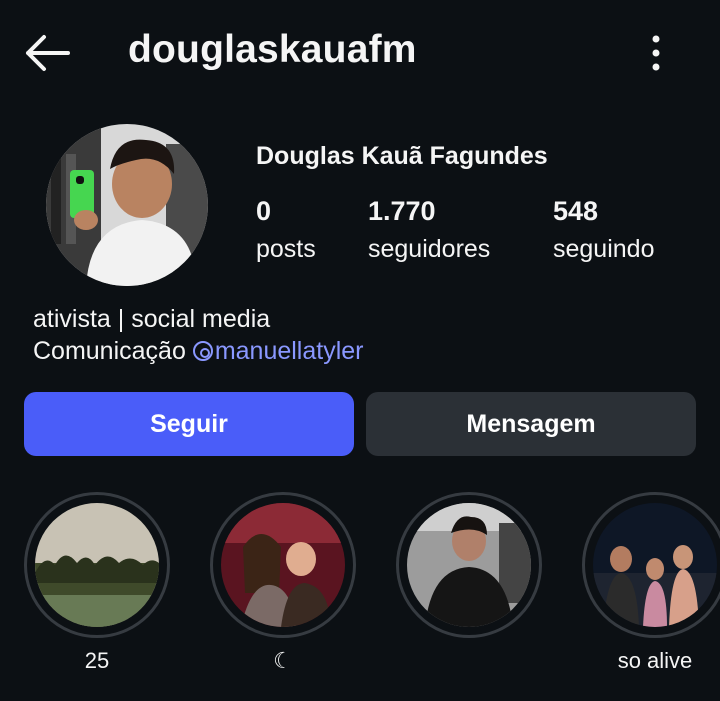  Describe the element at coordinates (283, 660) in the screenshot. I see `highlight-caption: ☾` at that location.